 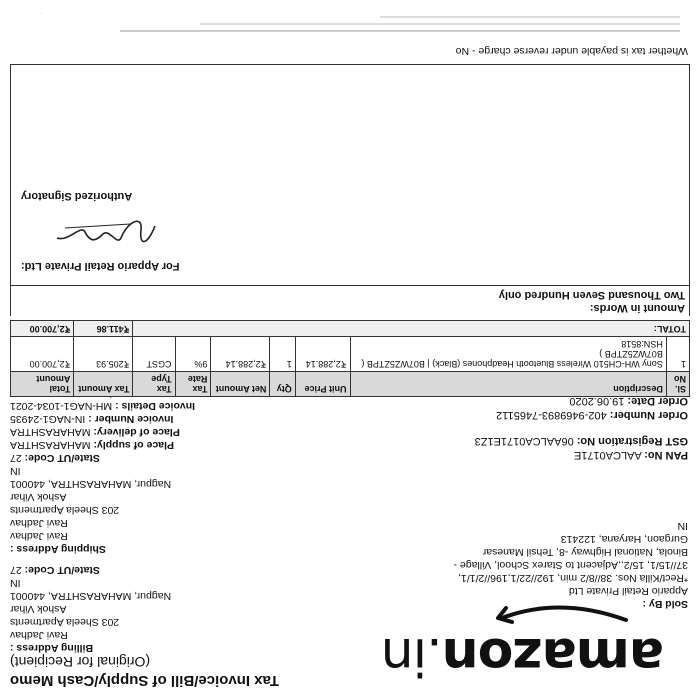 I want to click on shipping-line: Ashok Vihar, so click(x=38, y=497).